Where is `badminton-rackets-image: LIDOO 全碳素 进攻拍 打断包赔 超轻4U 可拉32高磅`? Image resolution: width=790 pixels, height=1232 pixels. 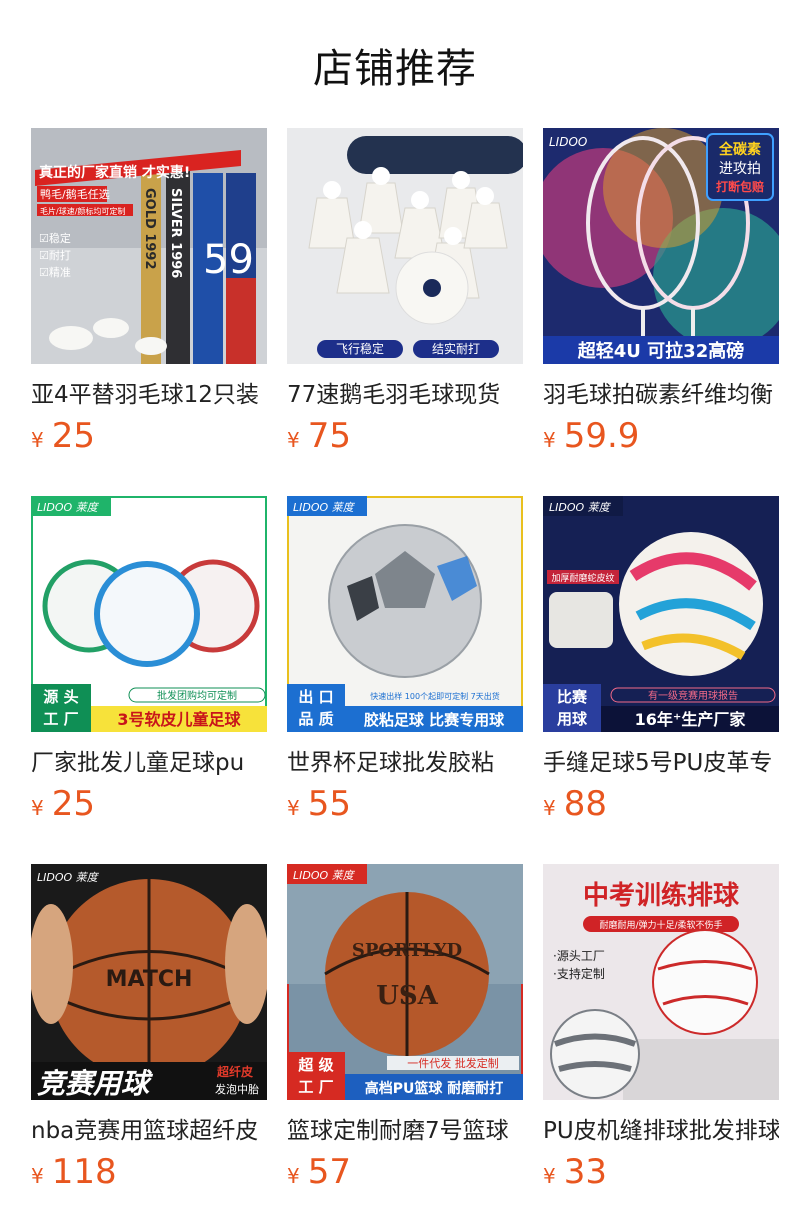 badminton-rackets-image: LIDOO 全碳素 进攻拍 打断包赔 超轻4U 可拉32高磅 is located at coordinates (661, 246).